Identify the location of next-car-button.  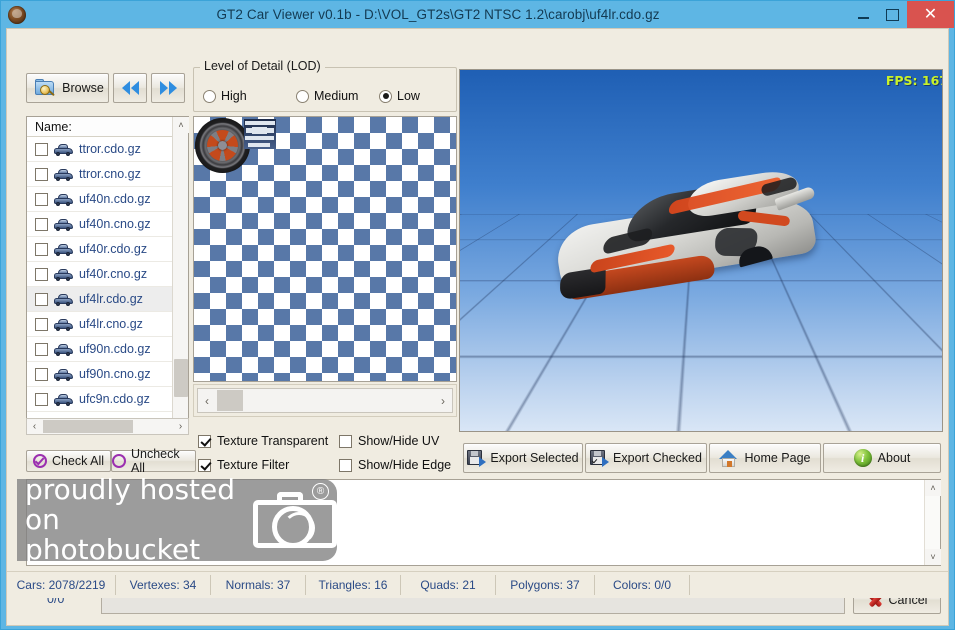
(168, 88).